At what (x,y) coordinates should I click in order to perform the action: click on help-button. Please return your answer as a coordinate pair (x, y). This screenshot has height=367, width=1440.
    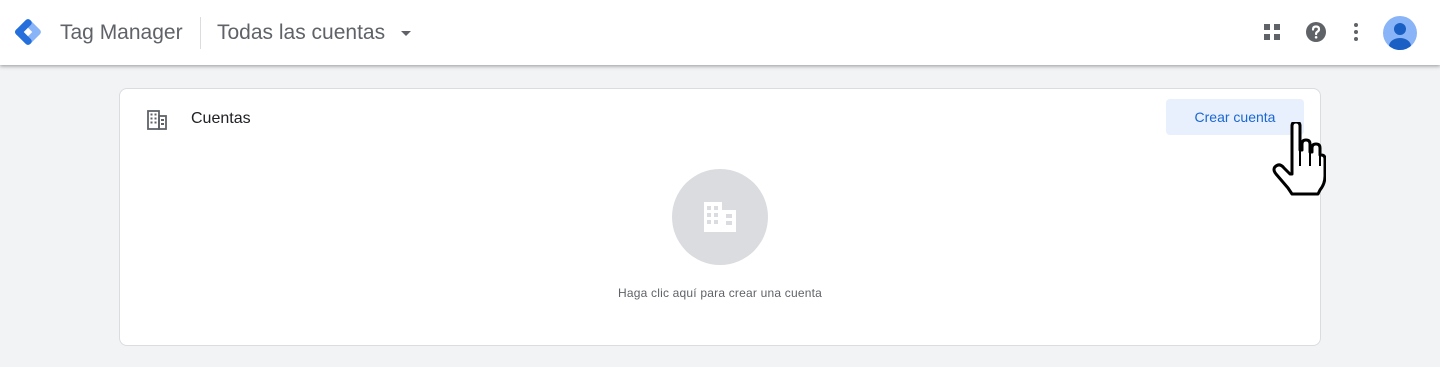
    Looking at the image, I should click on (1316, 32).